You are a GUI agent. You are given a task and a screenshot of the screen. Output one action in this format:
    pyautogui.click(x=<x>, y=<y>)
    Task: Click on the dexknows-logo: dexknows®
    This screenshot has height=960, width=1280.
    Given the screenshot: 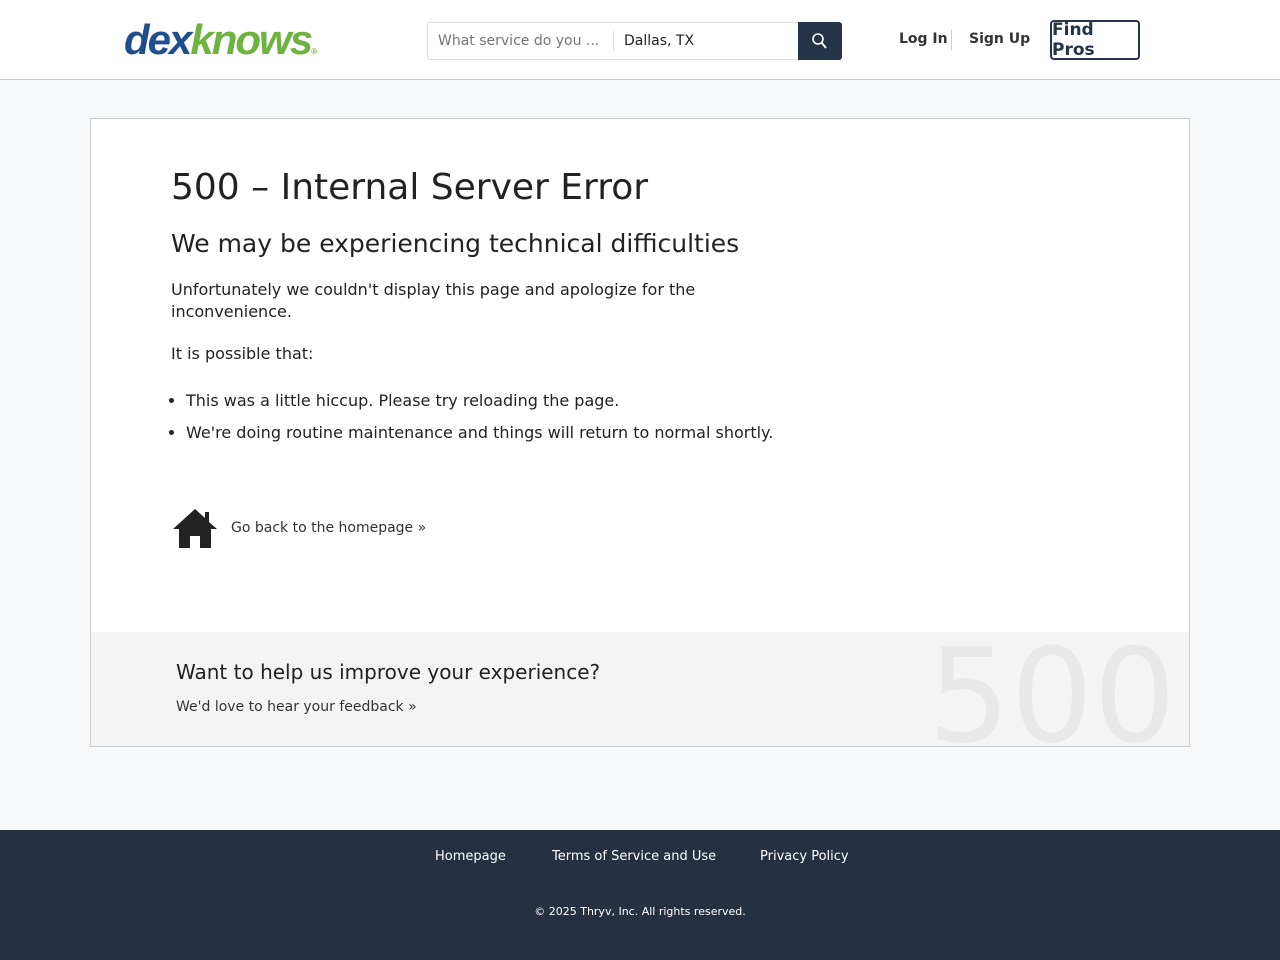 What is the action you would take?
    pyautogui.click(x=220, y=40)
    